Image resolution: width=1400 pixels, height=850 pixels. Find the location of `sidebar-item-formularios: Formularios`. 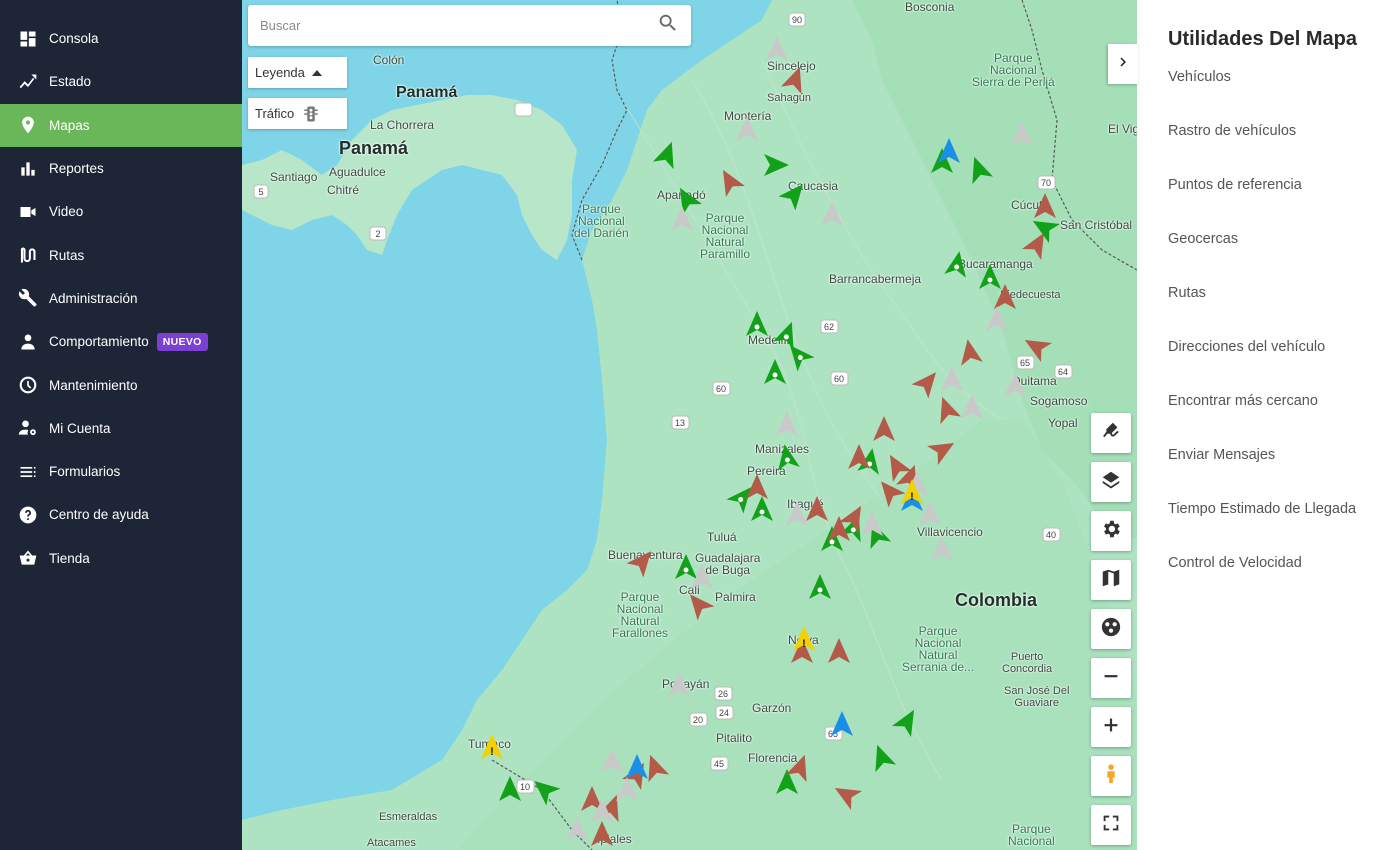

sidebar-item-formularios: Formularios is located at coordinates (121, 471).